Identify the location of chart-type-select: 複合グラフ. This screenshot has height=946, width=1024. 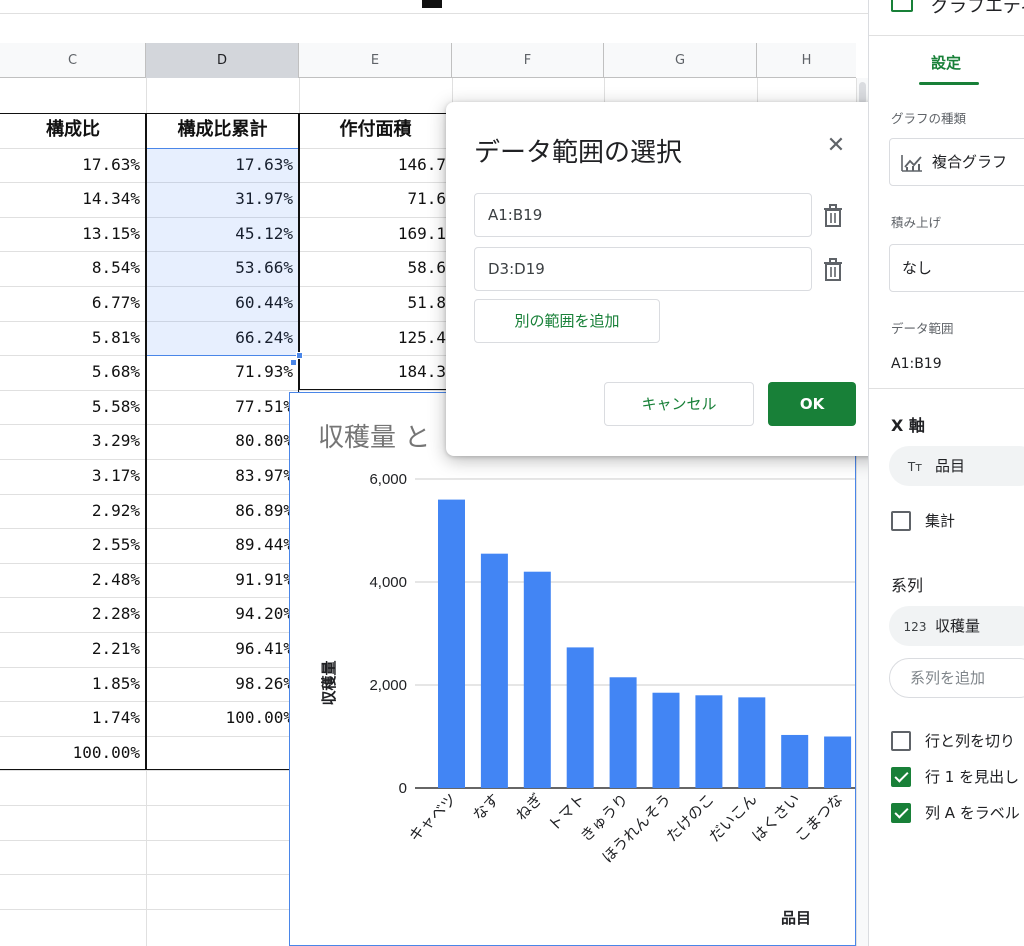
(956, 162).